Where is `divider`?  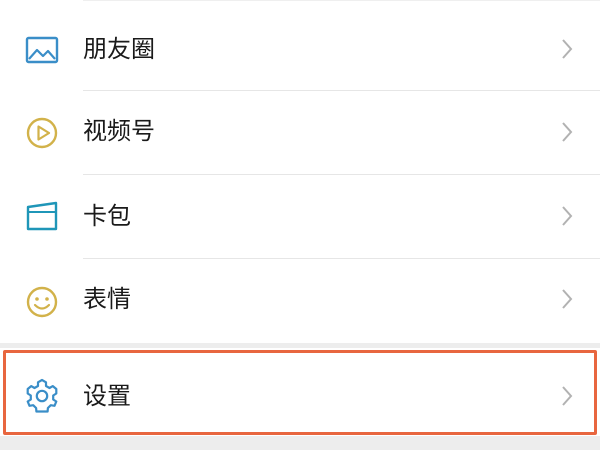 divider is located at coordinates (341, 0).